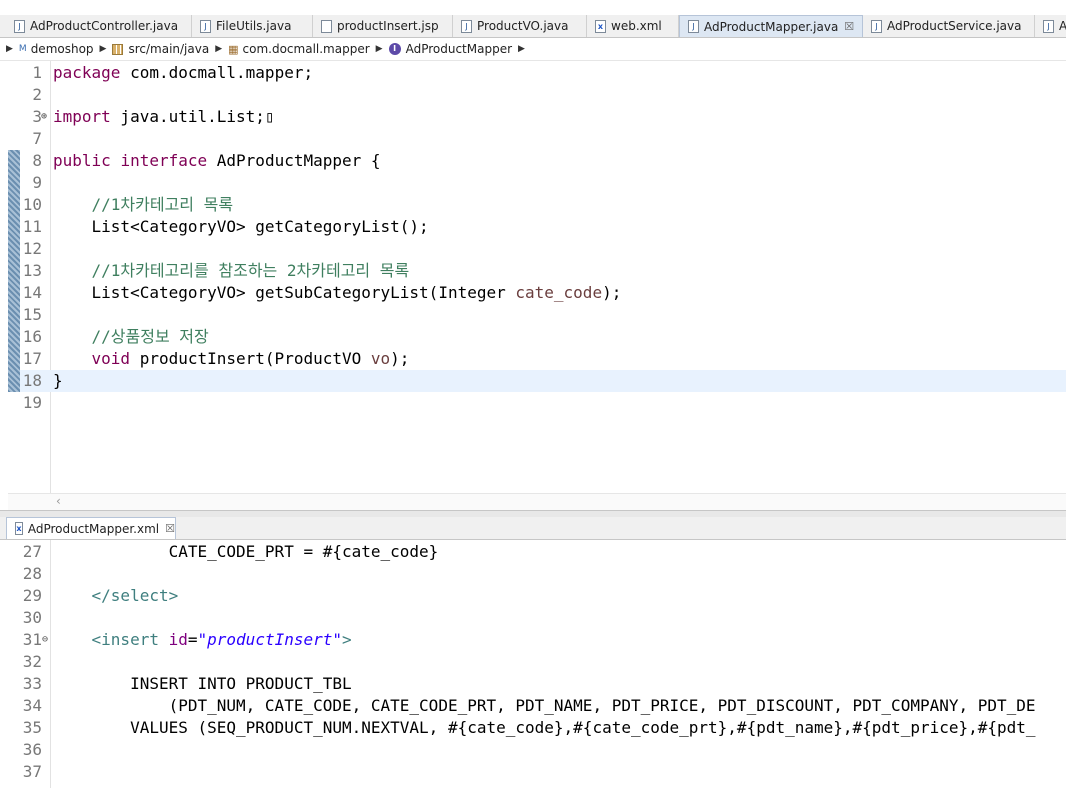 Image resolution: width=1066 pixels, height=788 pixels. What do you see at coordinates (32, 749) in the screenshot?
I see `line-number: 36` at bounding box center [32, 749].